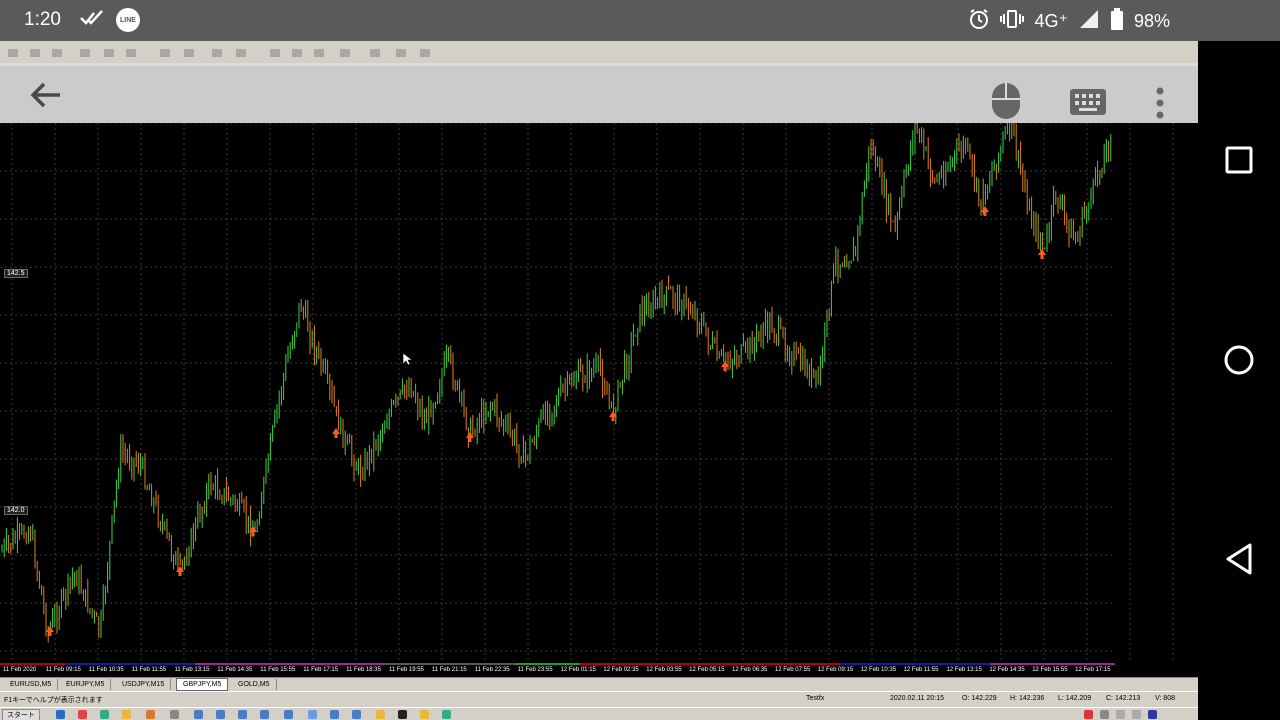 The width and height of the screenshot is (1280, 720). I want to click on time-axis-label: 12 Feb 07:55, so click(792, 670).